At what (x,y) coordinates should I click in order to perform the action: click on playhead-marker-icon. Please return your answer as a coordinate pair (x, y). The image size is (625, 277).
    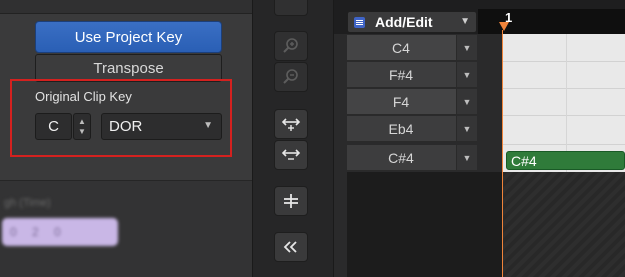
    Looking at the image, I should click on (504, 26).